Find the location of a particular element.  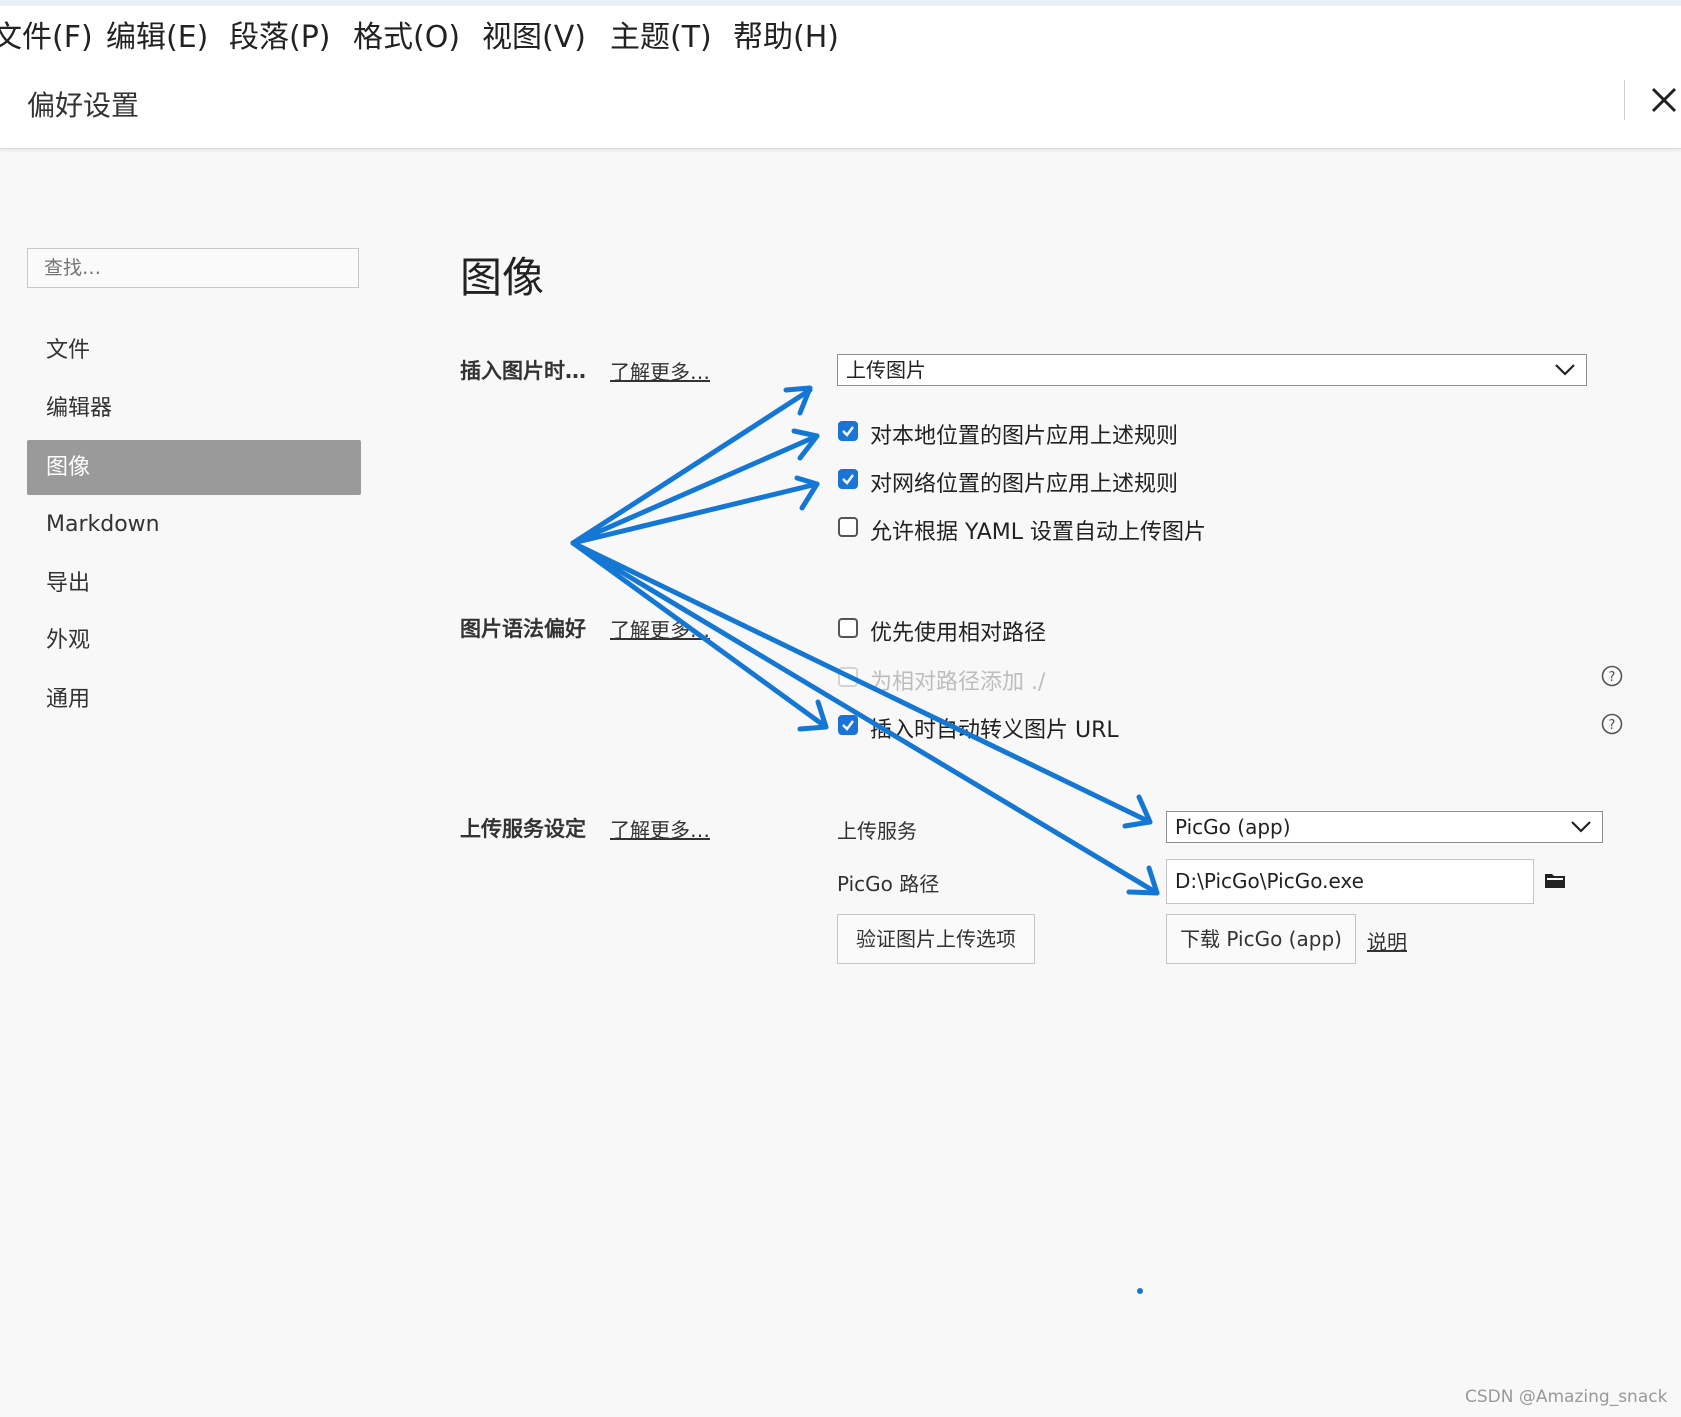

page-title: 偏好设置 is located at coordinates (83, 105).